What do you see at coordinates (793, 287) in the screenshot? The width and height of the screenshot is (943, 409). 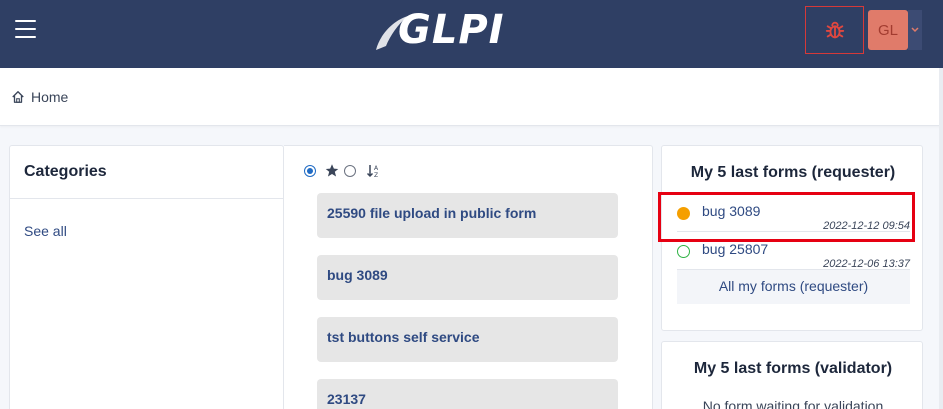 I see `all-my-forms-requester-link: All my forms (requester)` at bounding box center [793, 287].